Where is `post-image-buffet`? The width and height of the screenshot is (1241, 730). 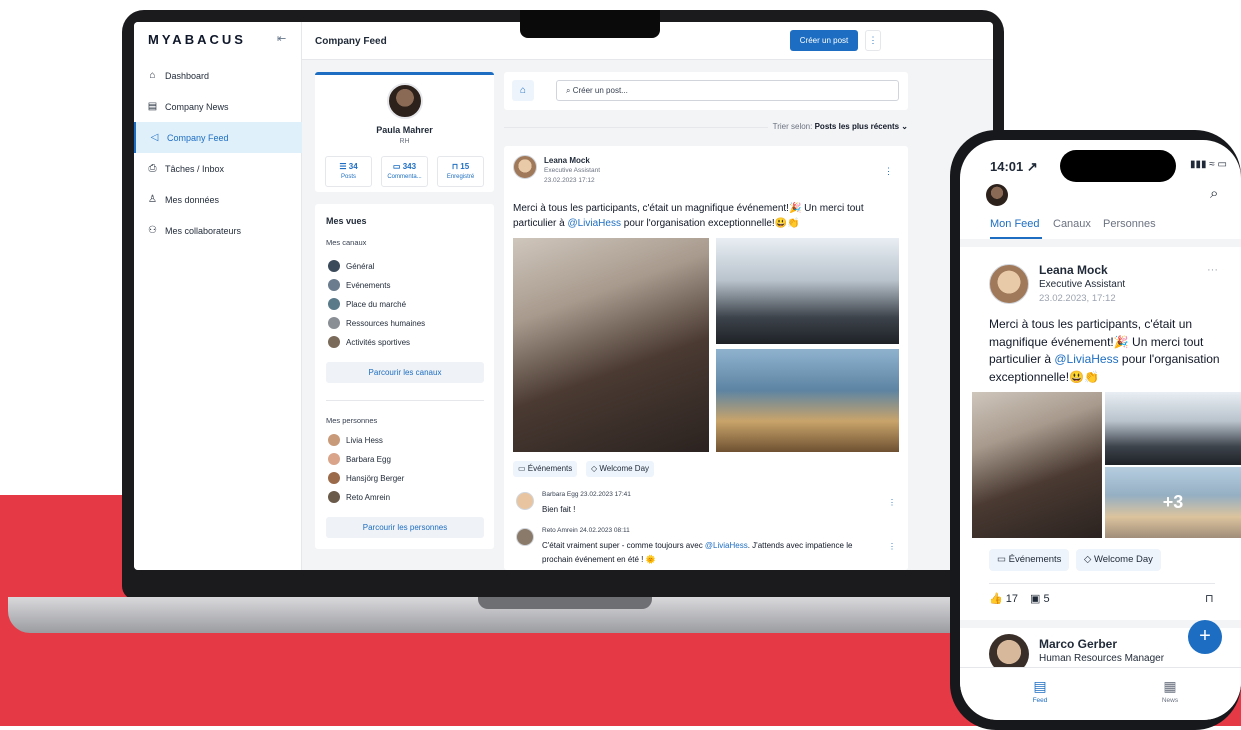
post-image-buffet is located at coordinates (807, 400).